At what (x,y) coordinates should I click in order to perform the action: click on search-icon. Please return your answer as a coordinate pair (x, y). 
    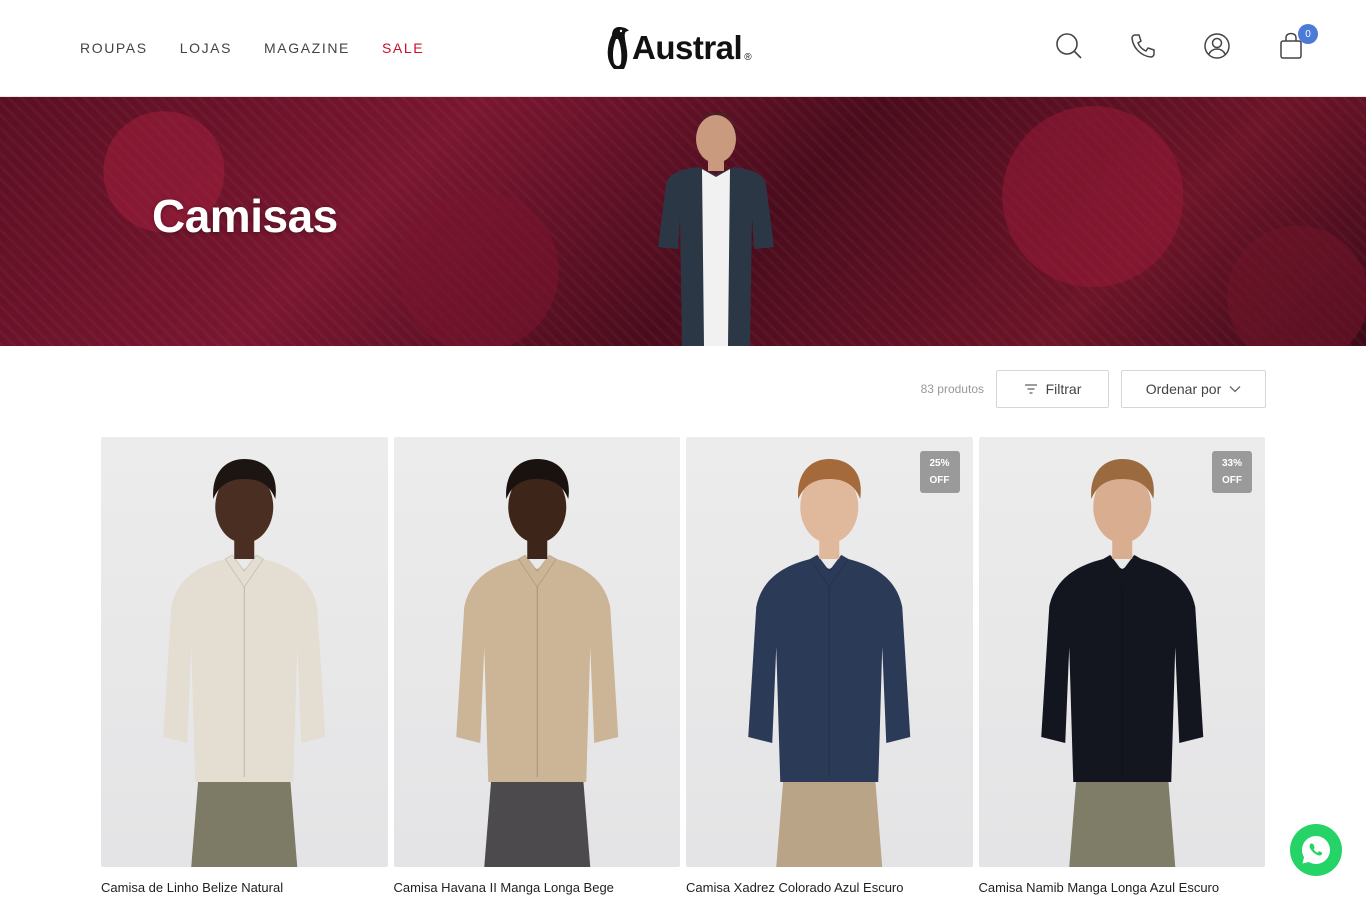
    Looking at the image, I should click on (1069, 46).